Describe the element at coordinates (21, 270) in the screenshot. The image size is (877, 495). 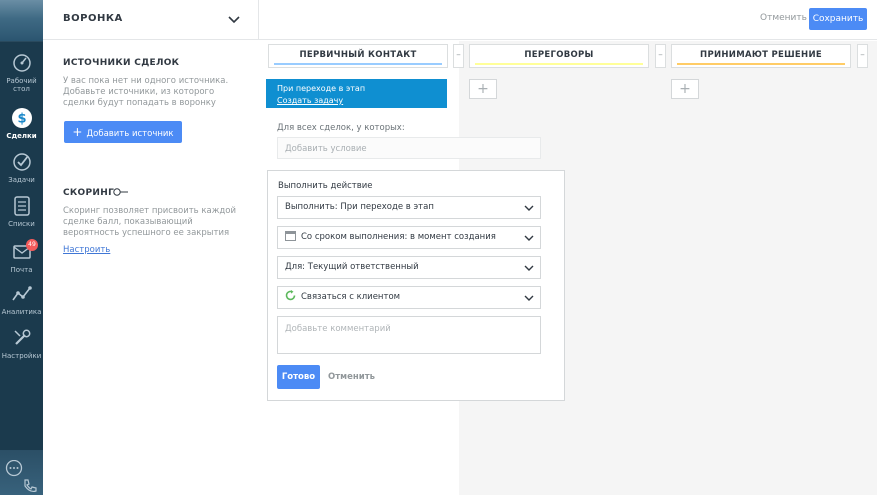
I see `nav-label: Почта` at that location.